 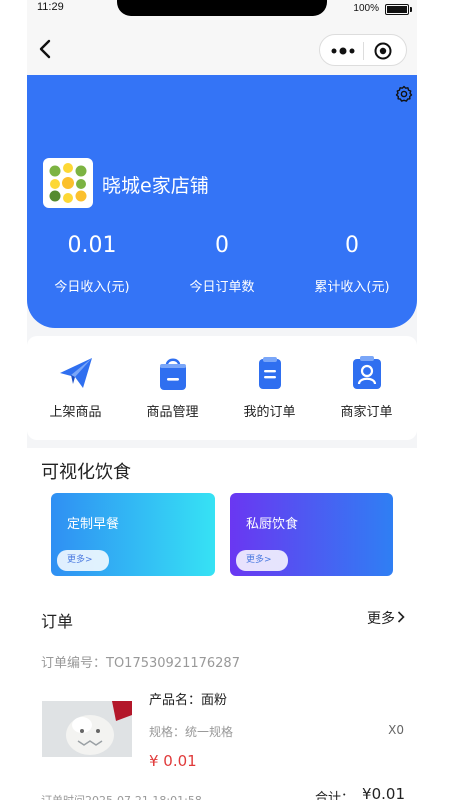 I want to click on stat-value: 0.01, so click(x=92, y=245).